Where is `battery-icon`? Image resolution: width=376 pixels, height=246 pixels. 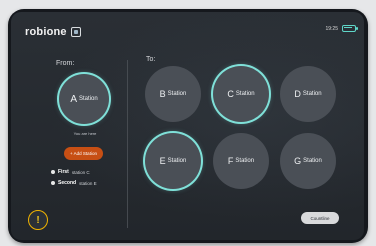 battery-icon is located at coordinates (350, 28).